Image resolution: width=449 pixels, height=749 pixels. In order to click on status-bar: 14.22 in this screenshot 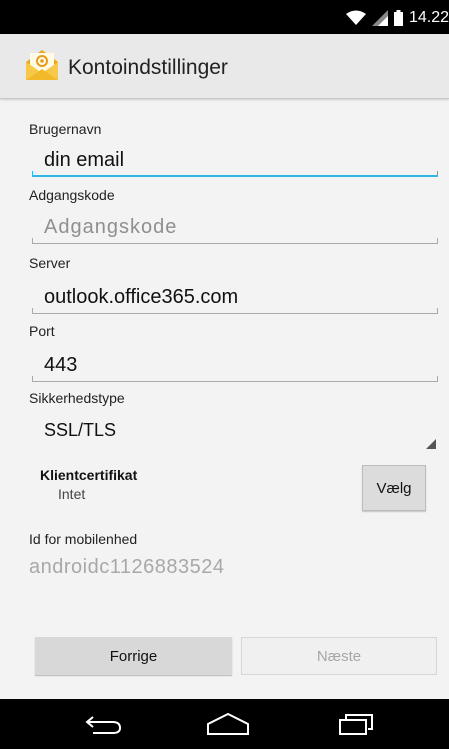, I will do `click(224, 17)`.